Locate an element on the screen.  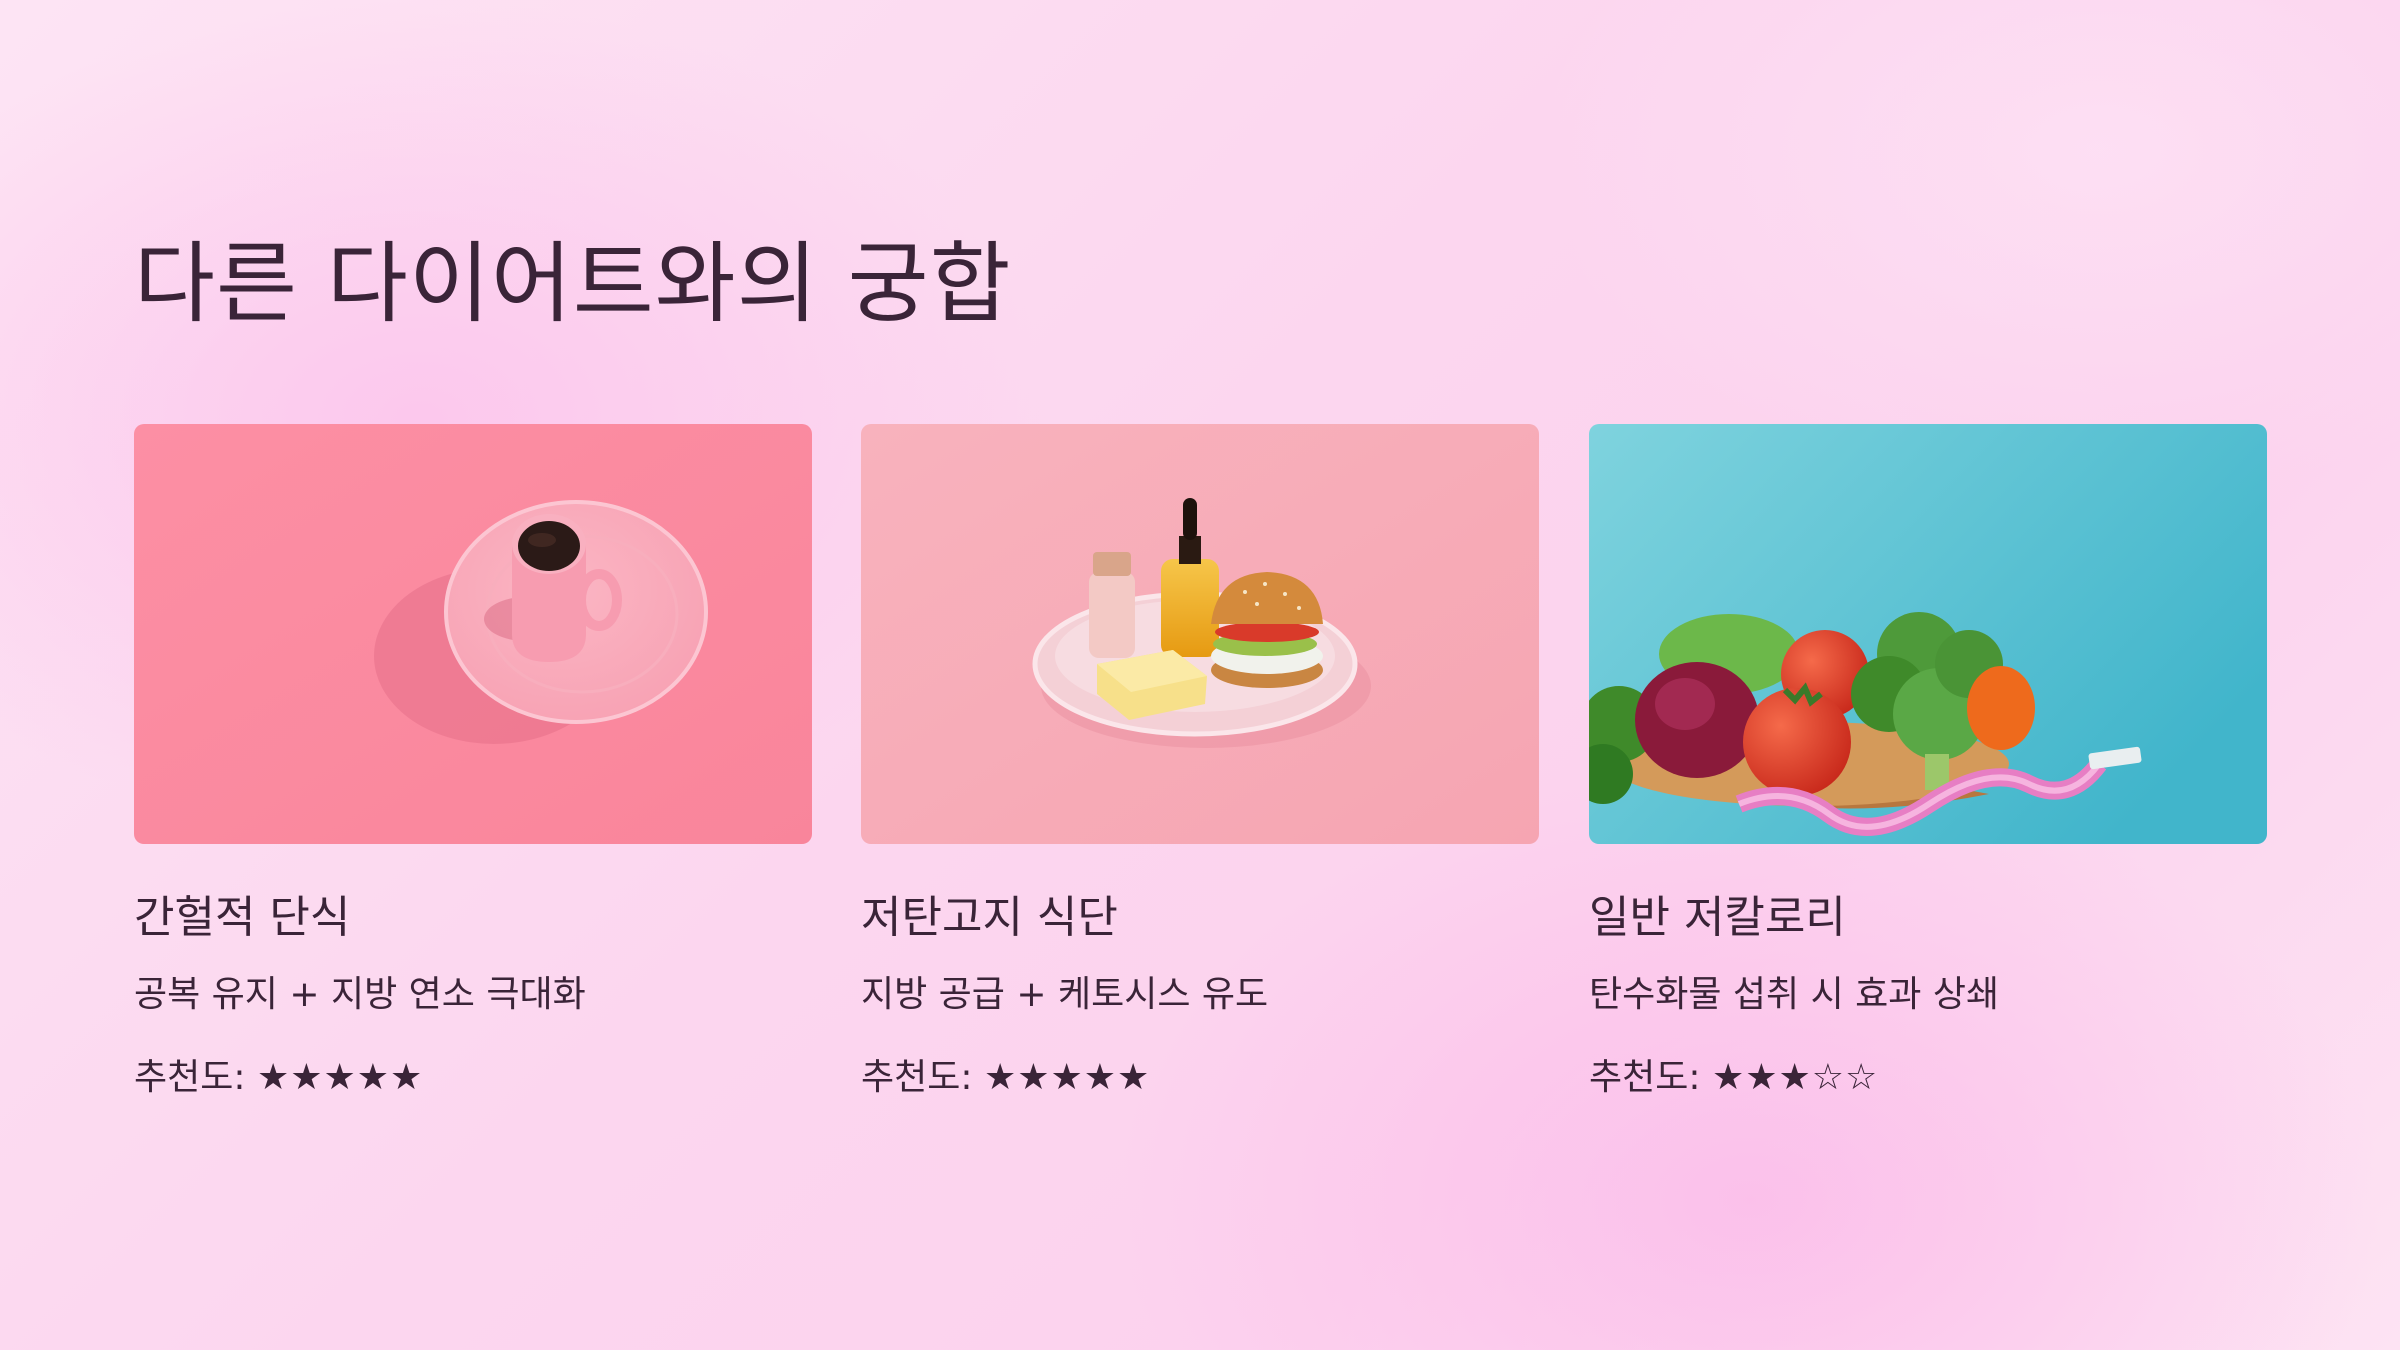
card-description: 공복 유지 + 지방 연소 극대화 is located at coordinates (360, 994).